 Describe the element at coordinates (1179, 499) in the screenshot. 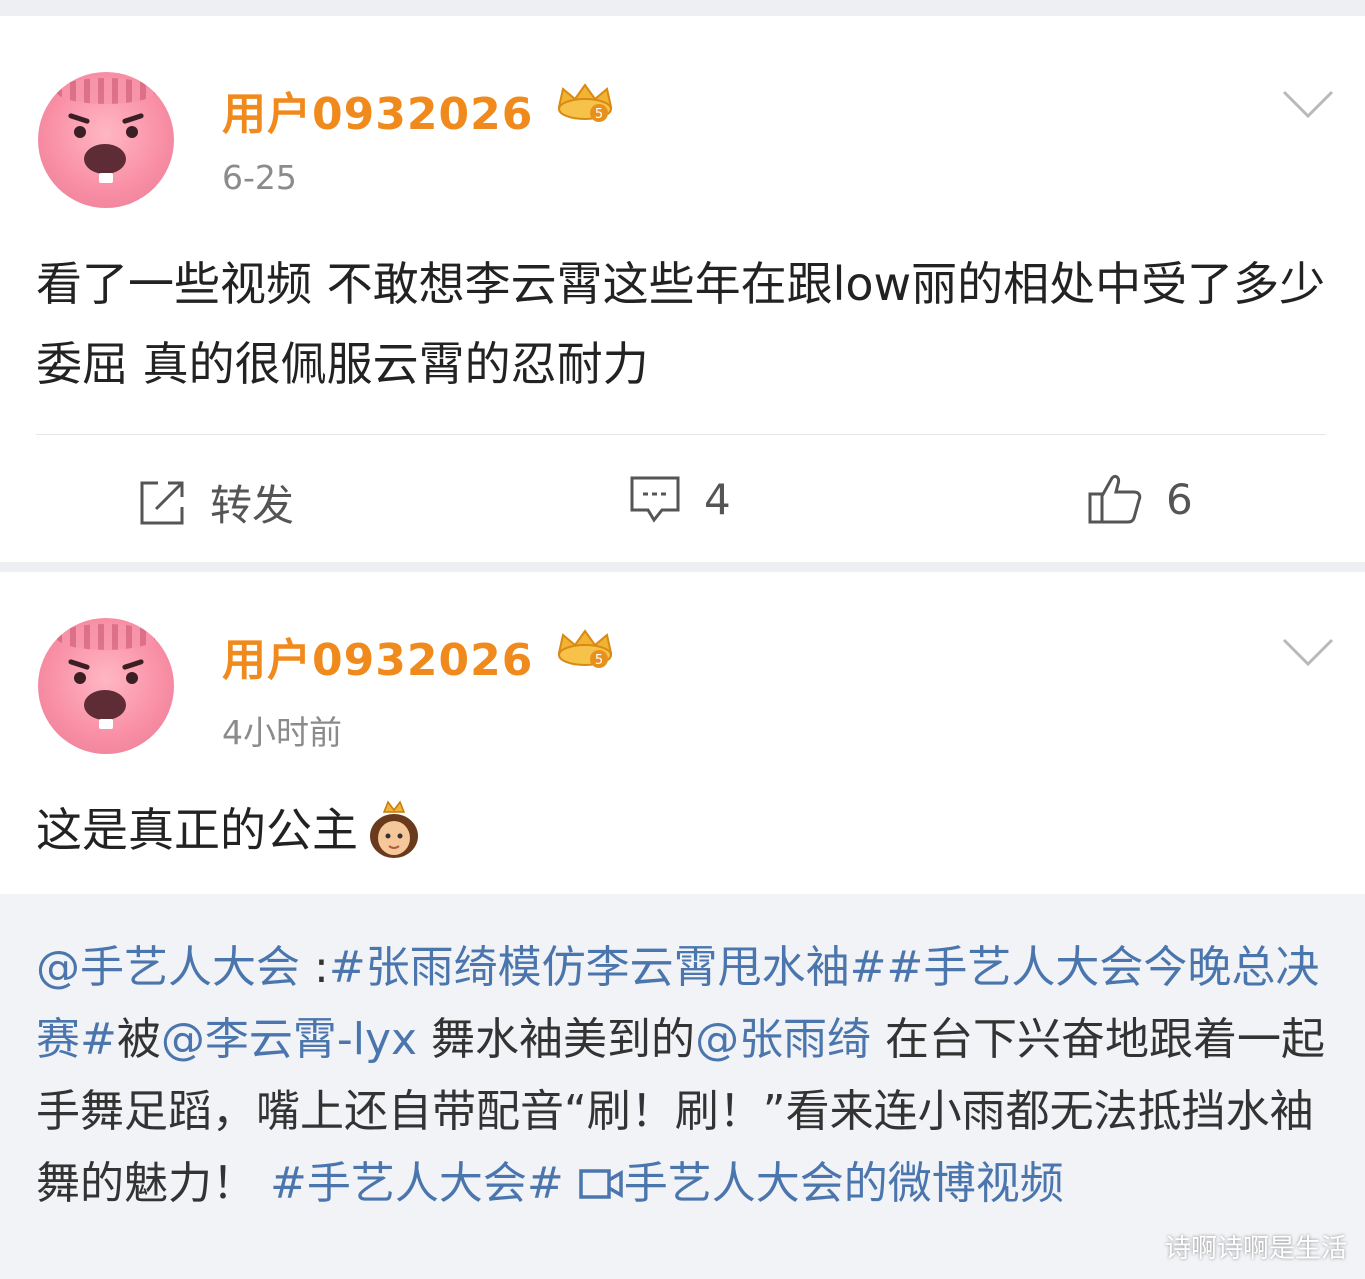

I see `like-count: 6` at that location.